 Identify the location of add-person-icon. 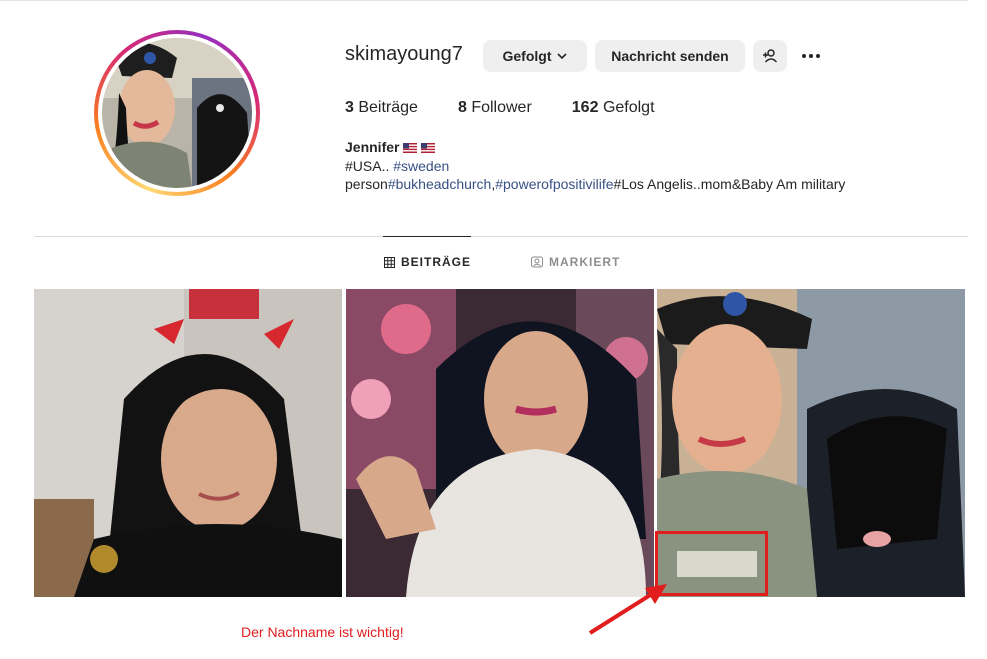
(770, 56).